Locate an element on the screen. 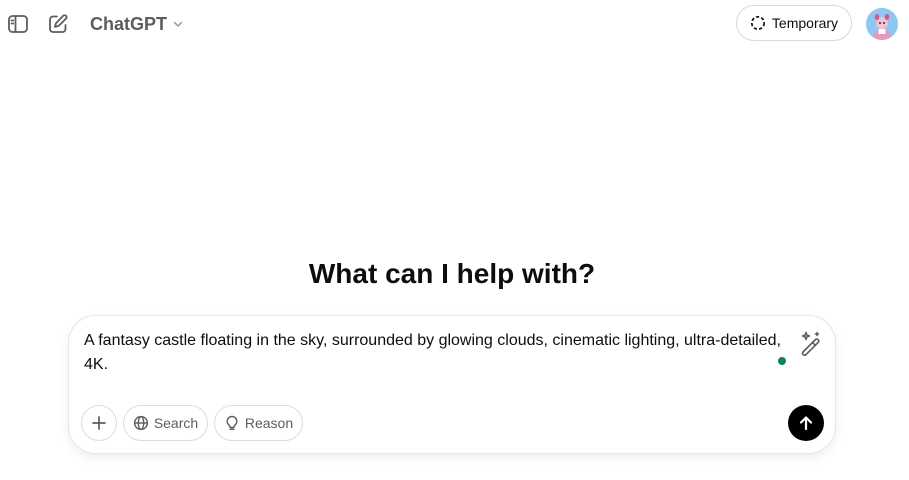 This screenshot has width=909, height=480. globe-icon is located at coordinates (140, 423).